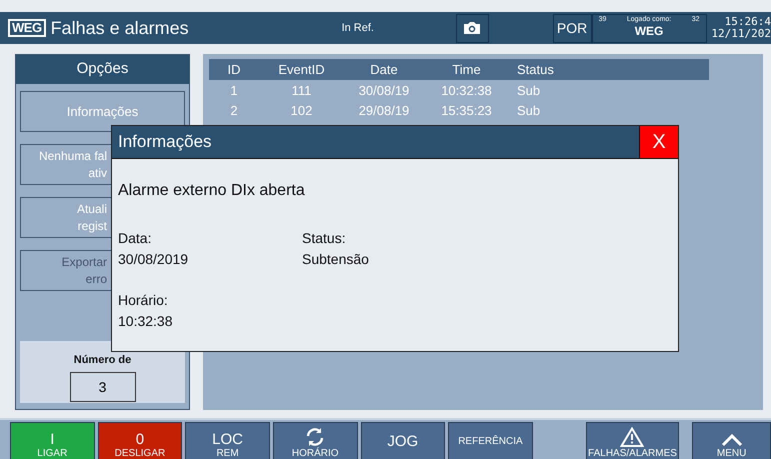 The image size is (771, 459). I want to click on column-header: Time, so click(466, 69).